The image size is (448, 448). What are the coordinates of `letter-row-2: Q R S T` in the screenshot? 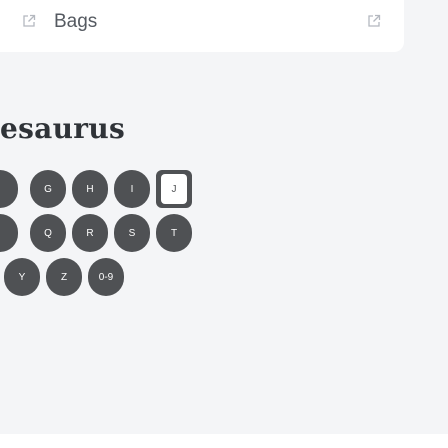 It's located at (130, 233).